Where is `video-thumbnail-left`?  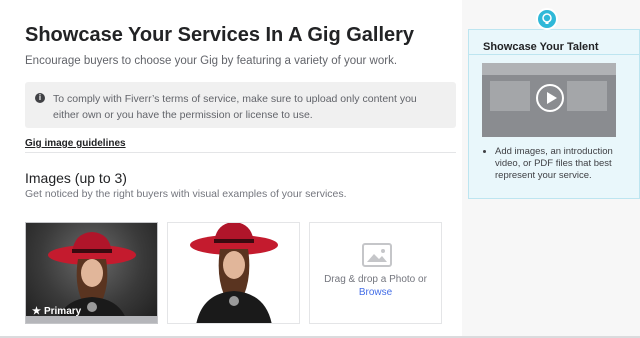
video-thumbnail-left is located at coordinates (510, 96).